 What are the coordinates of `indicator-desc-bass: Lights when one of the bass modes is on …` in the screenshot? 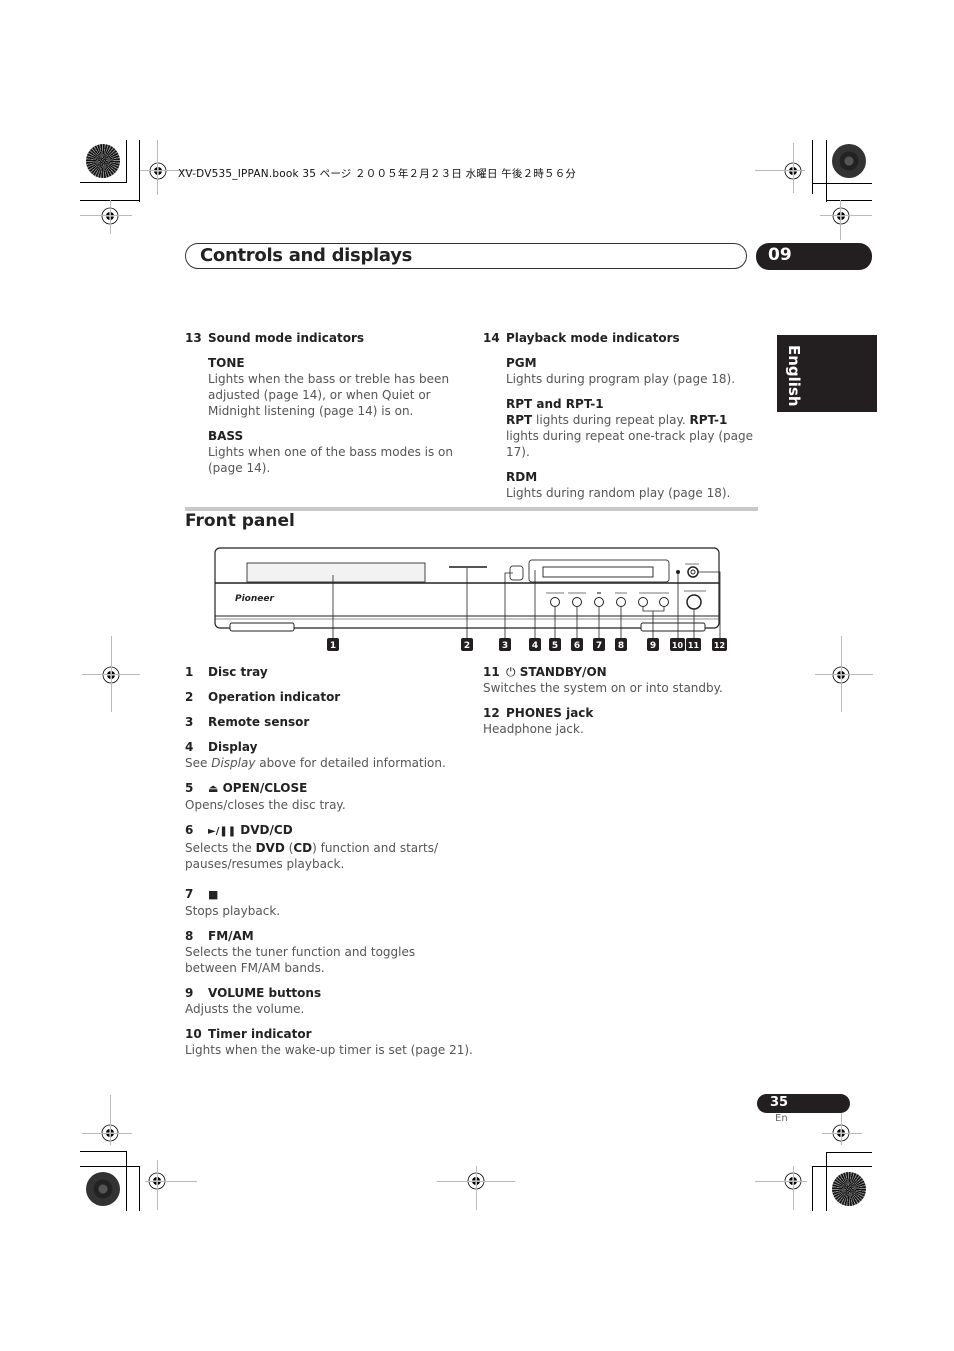 It's located at (331, 460).